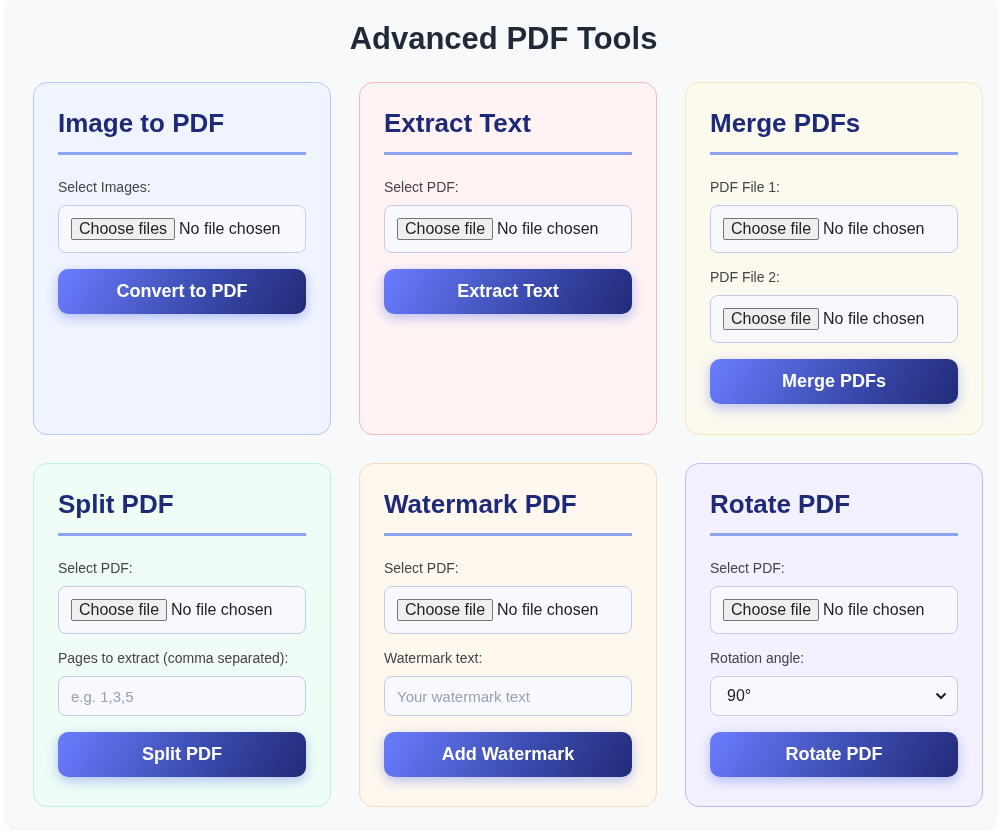 The height and width of the screenshot is (830, 1002). I want to click on field-label: PDF File 2:, so click(745, 277).